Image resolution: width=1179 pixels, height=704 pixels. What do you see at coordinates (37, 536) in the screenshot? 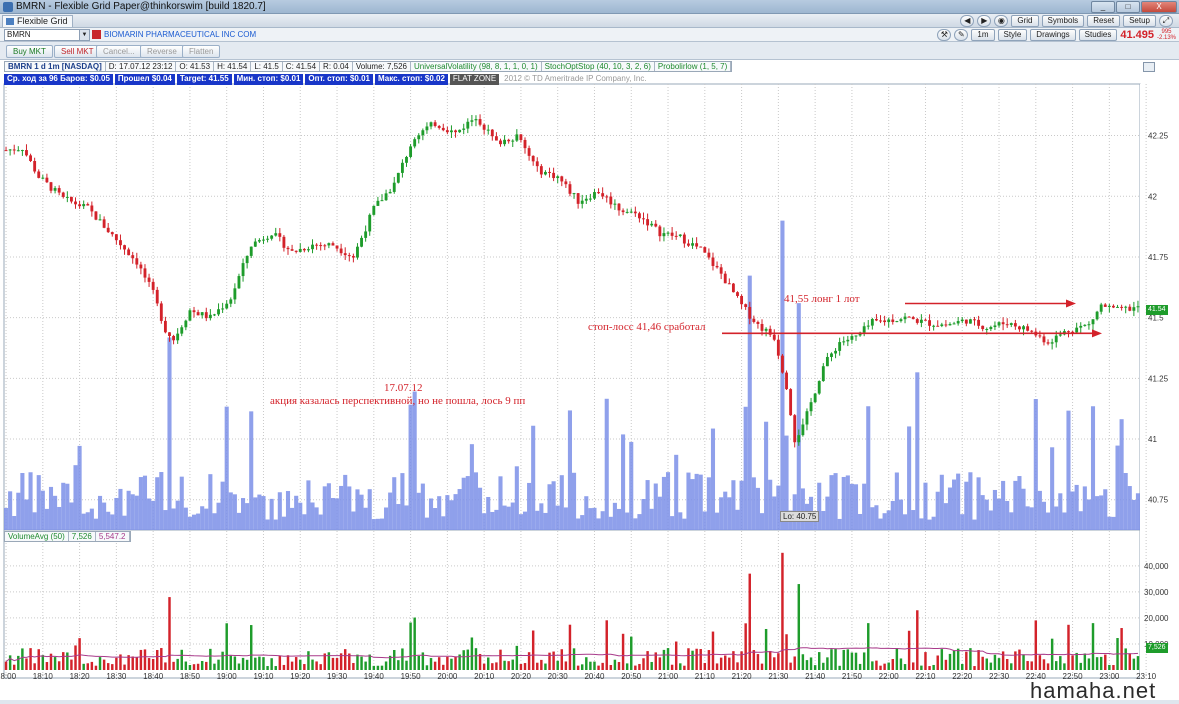
I see `volume-avg-study: VolumeAvg (50)` at bounding box center [37, 536].